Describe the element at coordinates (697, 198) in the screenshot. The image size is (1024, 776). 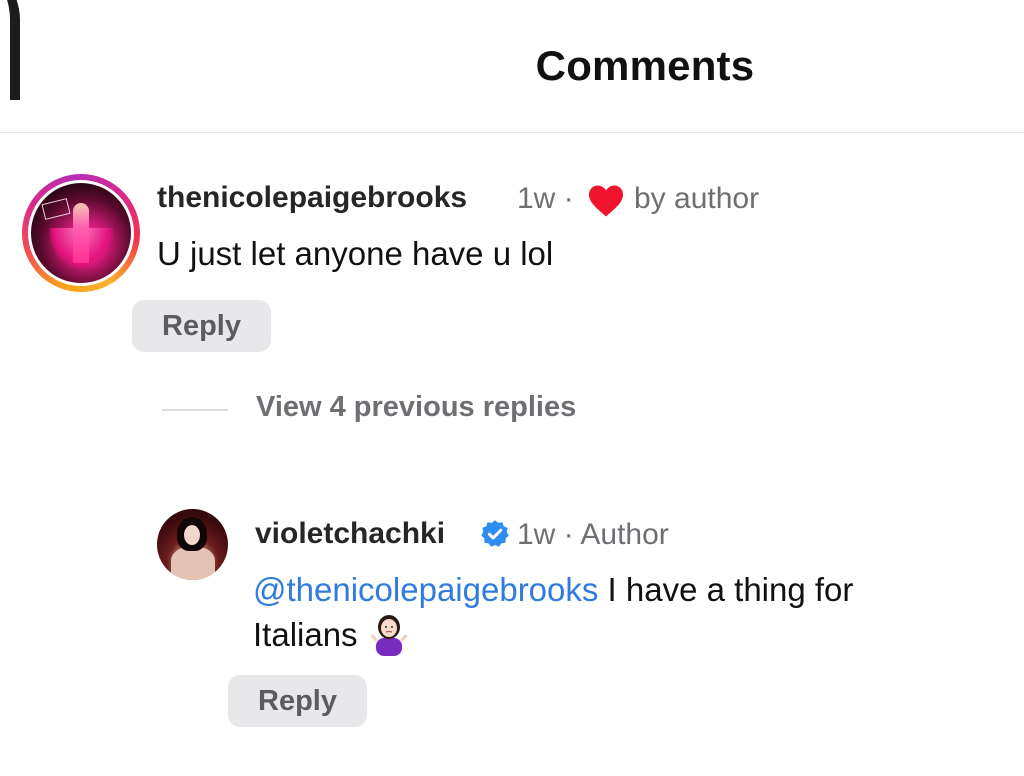
I see `liked-by-author-label: by author` at that location.